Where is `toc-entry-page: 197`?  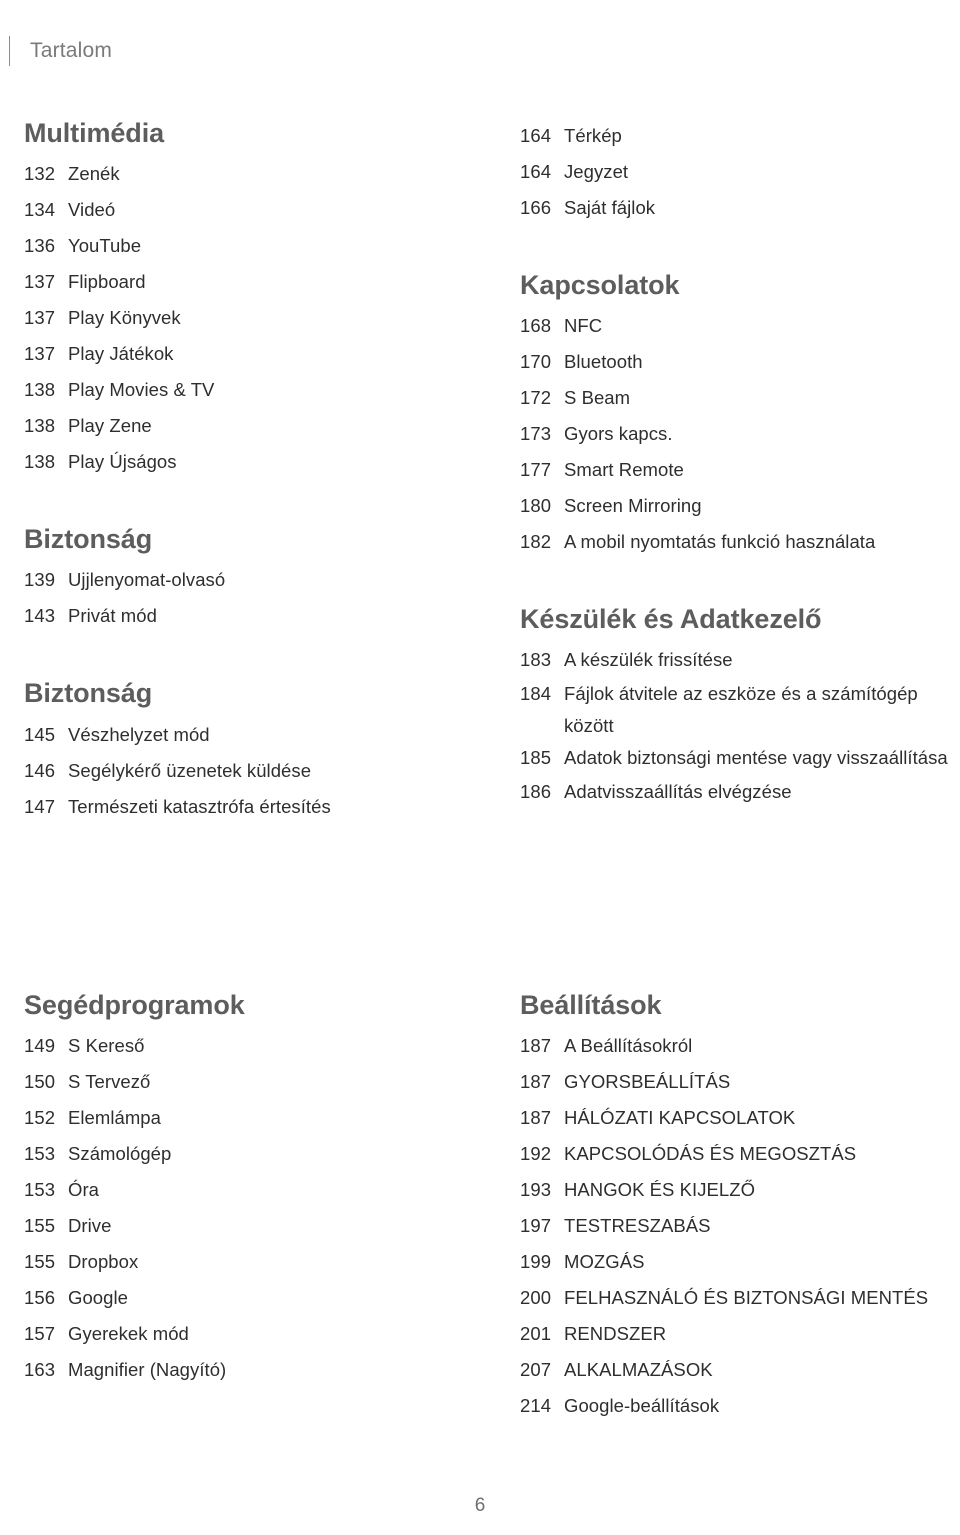
toc-entry-page: 197 is located at coordinates (536, 1226).